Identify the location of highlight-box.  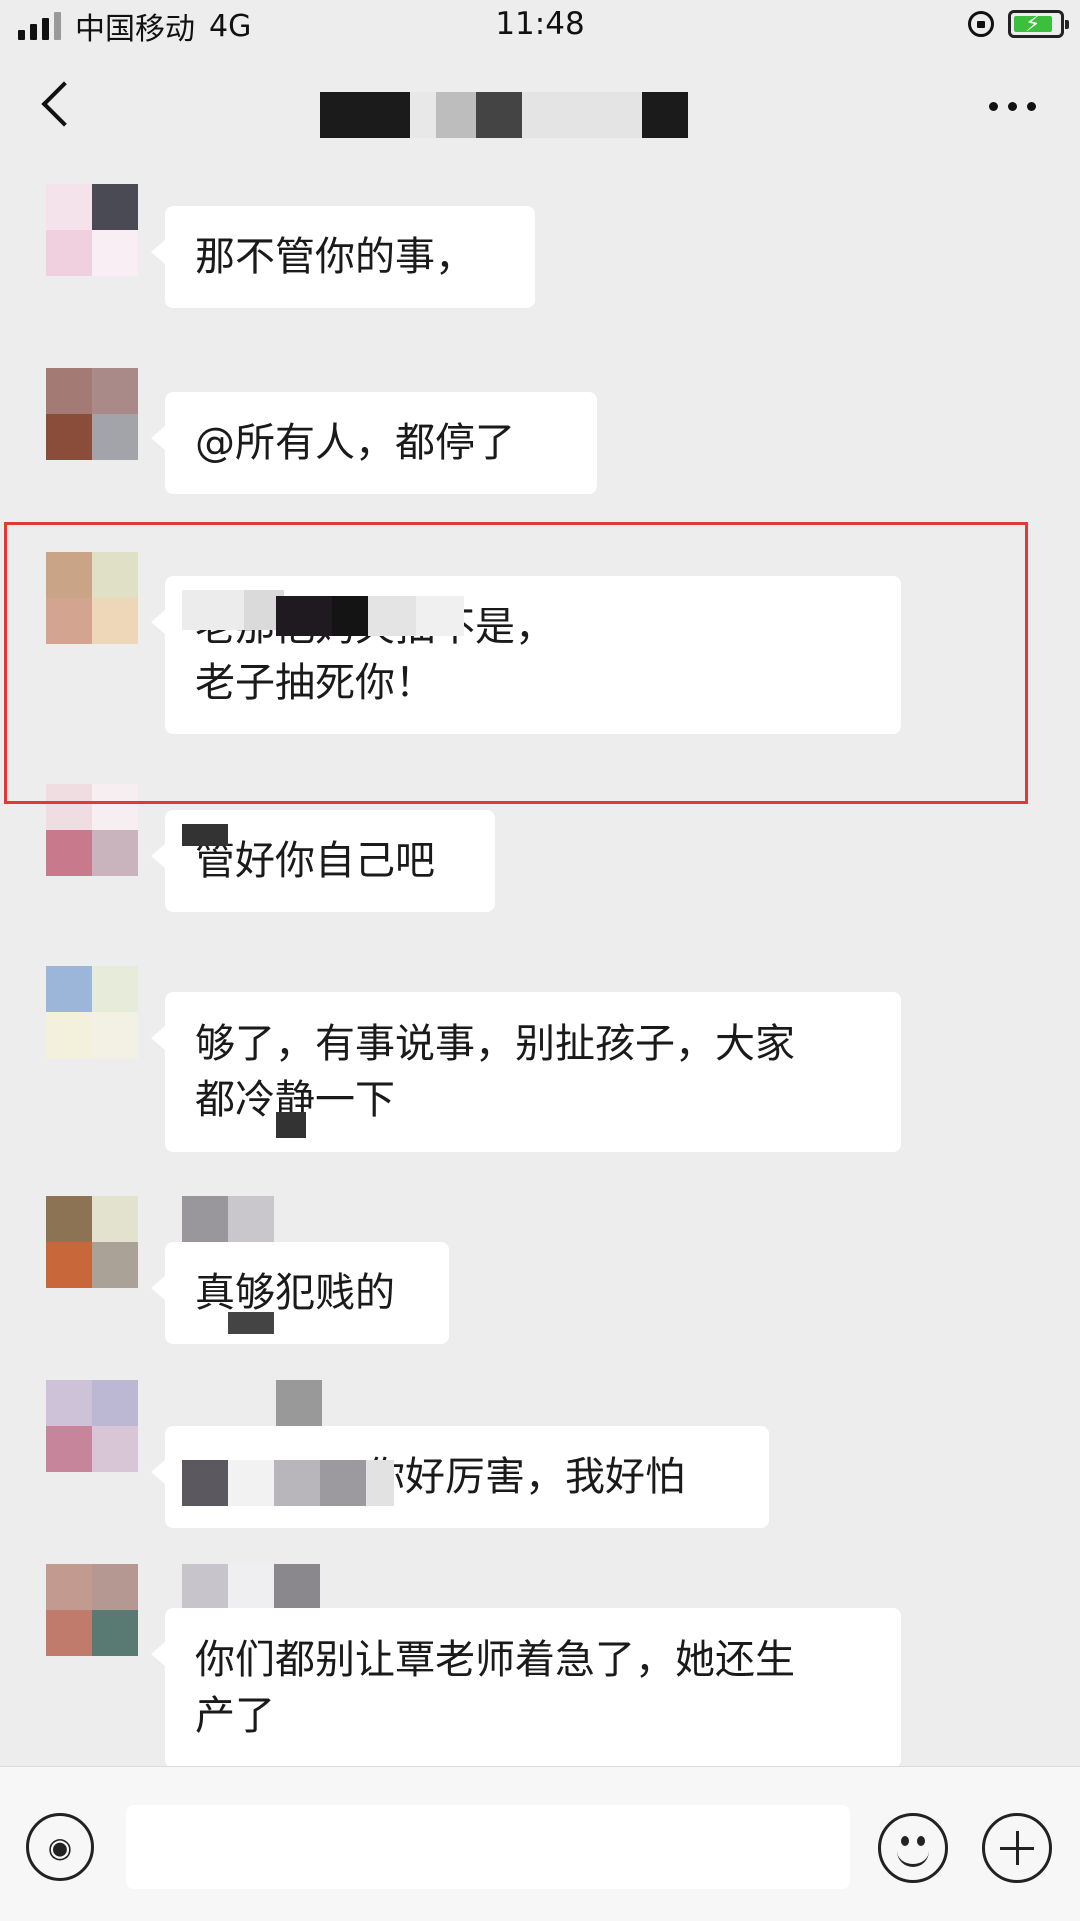
(516, 663).